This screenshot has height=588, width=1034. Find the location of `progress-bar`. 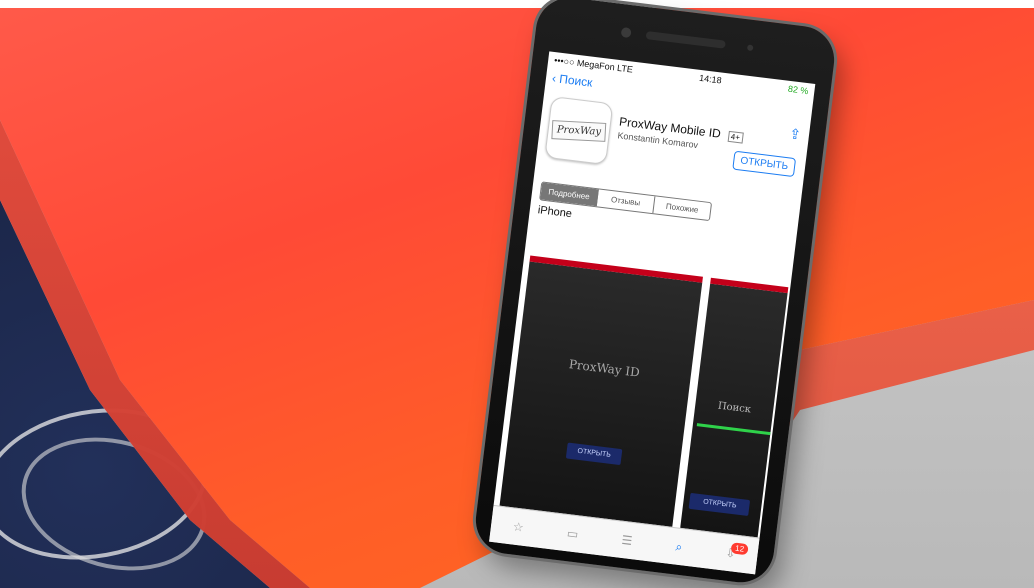

progress-bar is located at coordinates (734, 429).